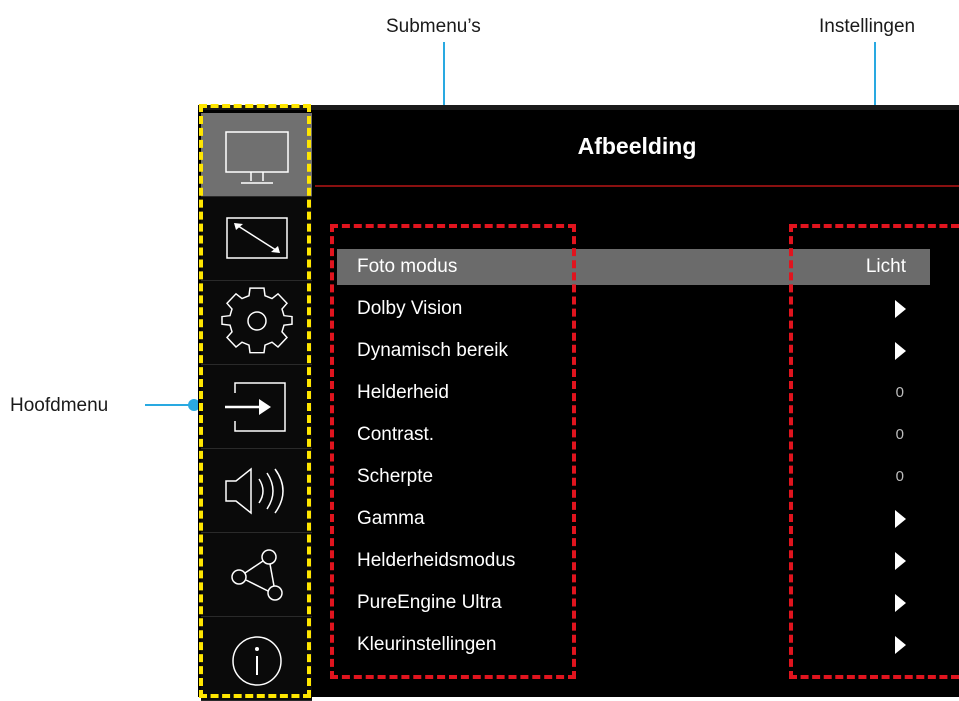  What do you see at coordinates (633, 393) in the screenshot?
I see `menu-row-helderheid: Helderheid 0` at bounding box center [633, 393].